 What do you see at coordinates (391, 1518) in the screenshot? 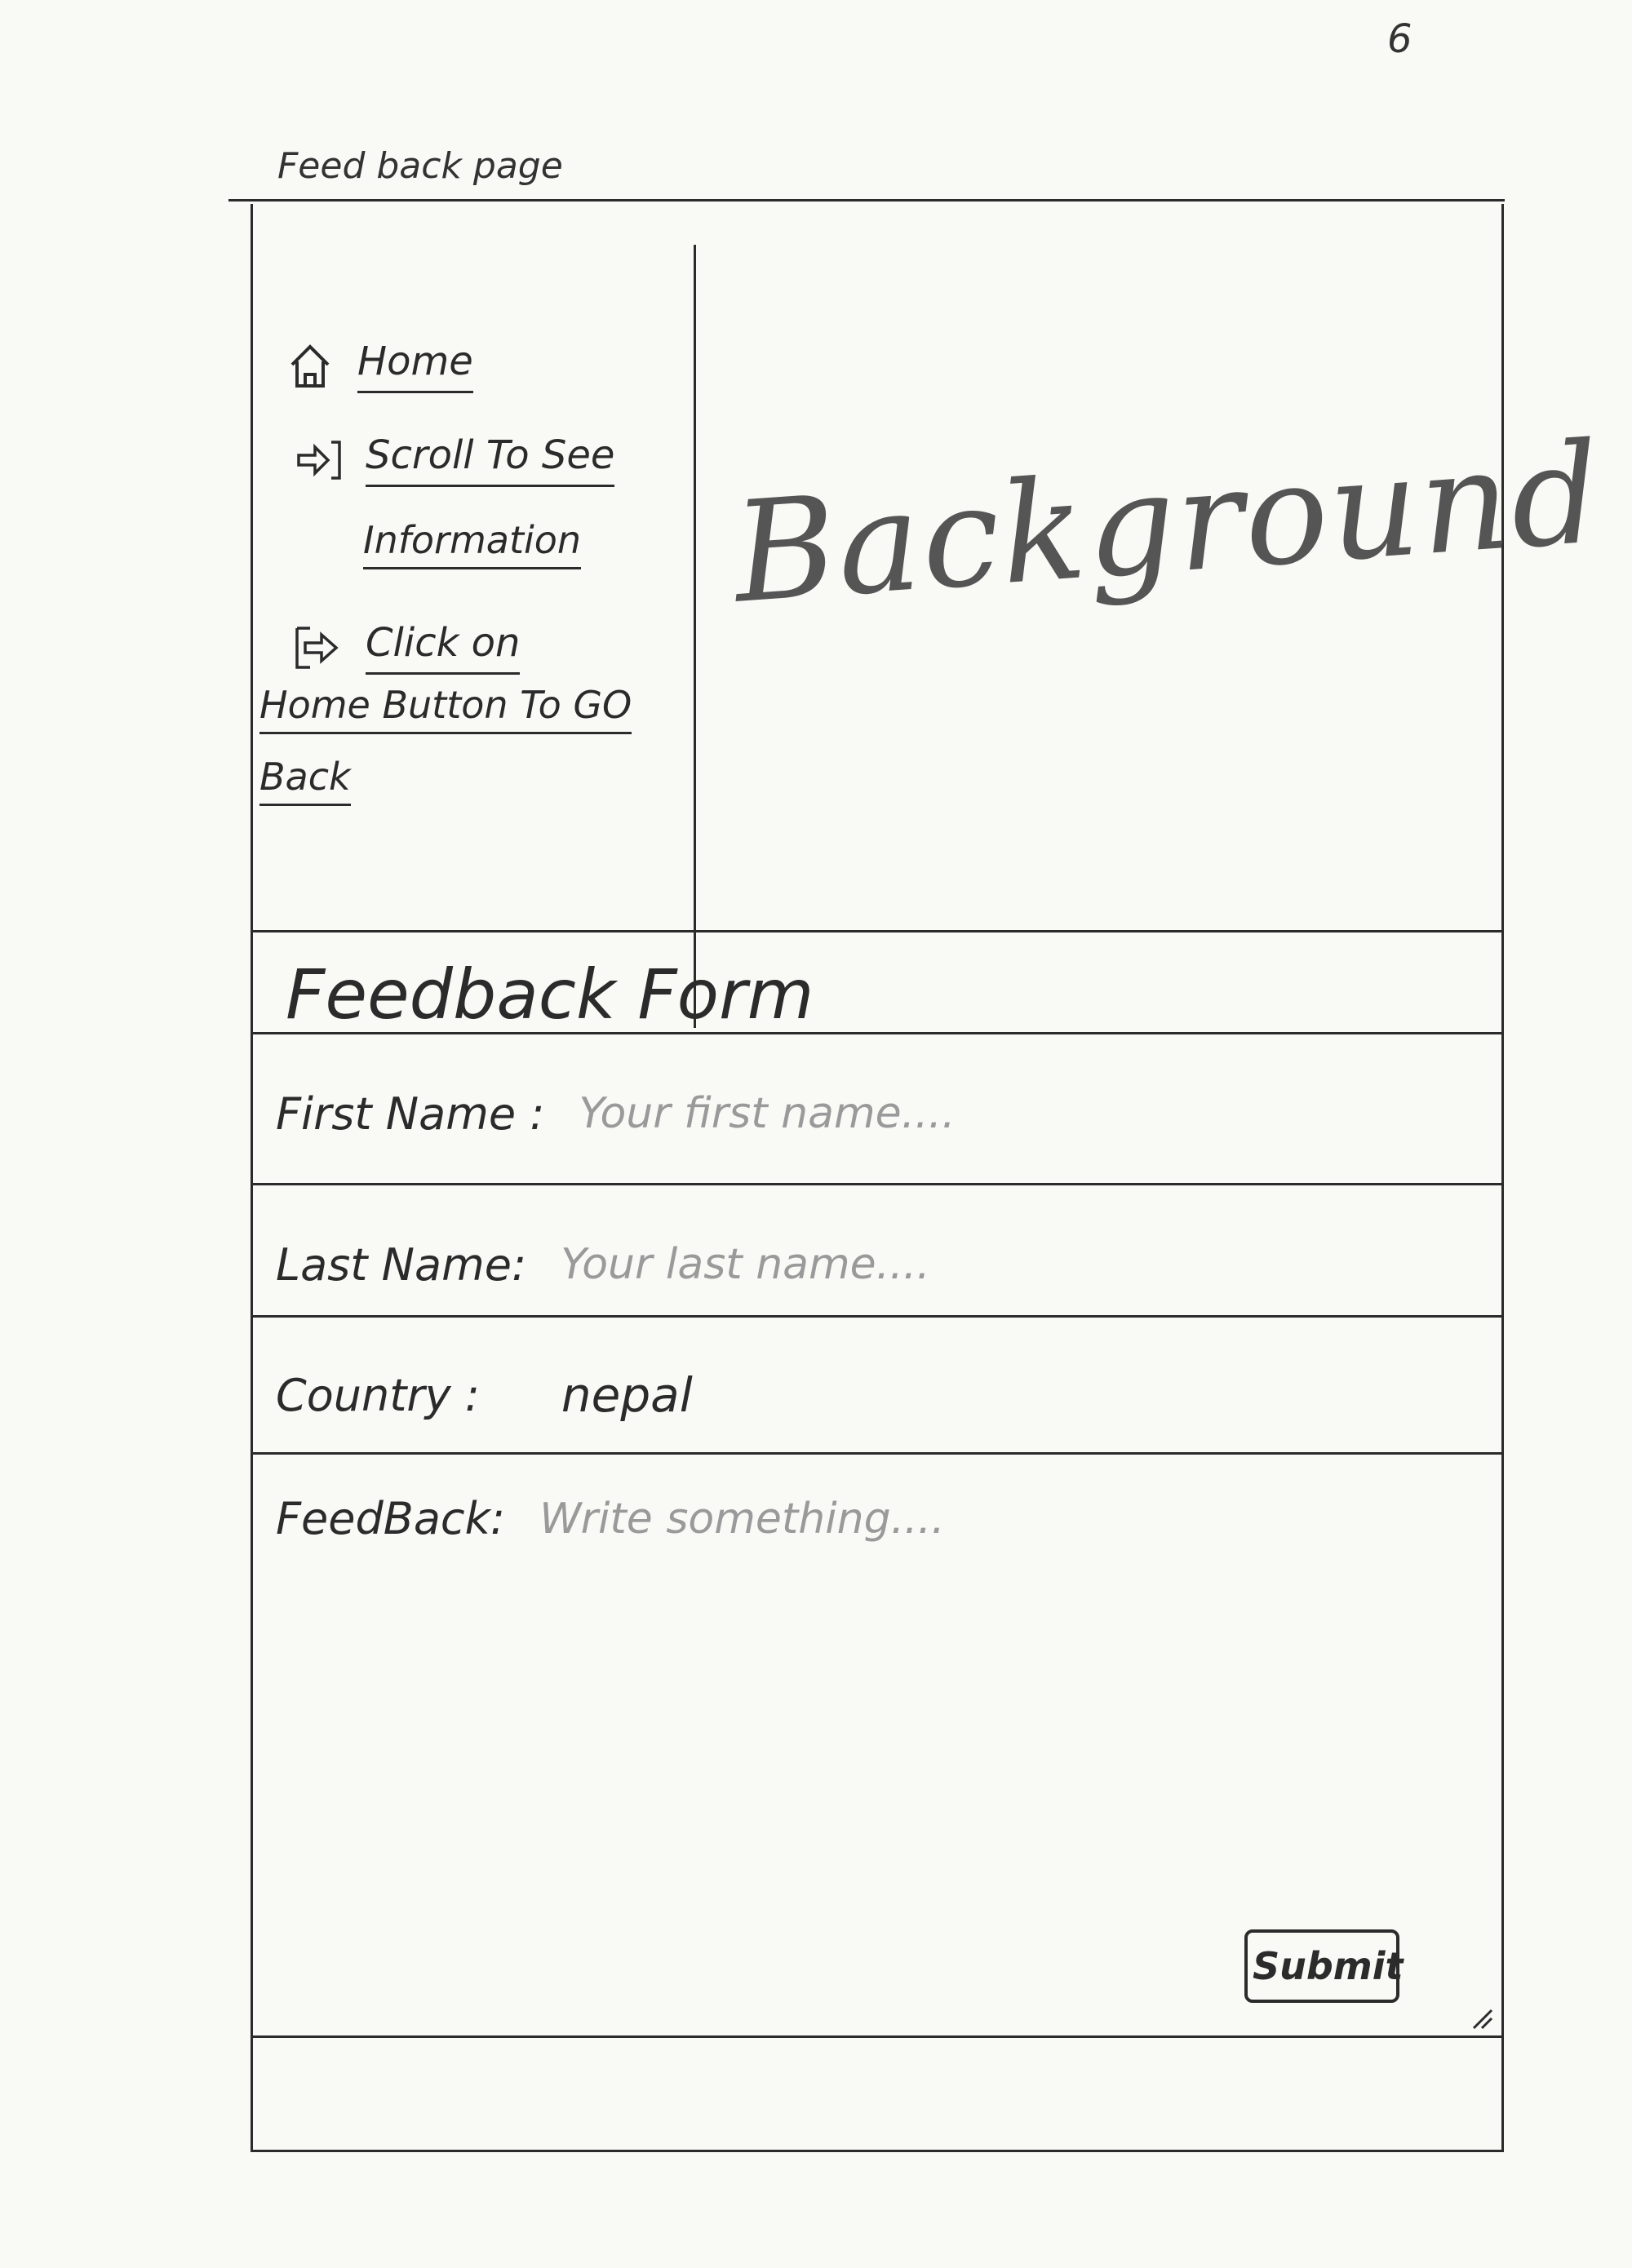
I see `feedback-label: FeedBack:` at bounding box center [391, 1518].